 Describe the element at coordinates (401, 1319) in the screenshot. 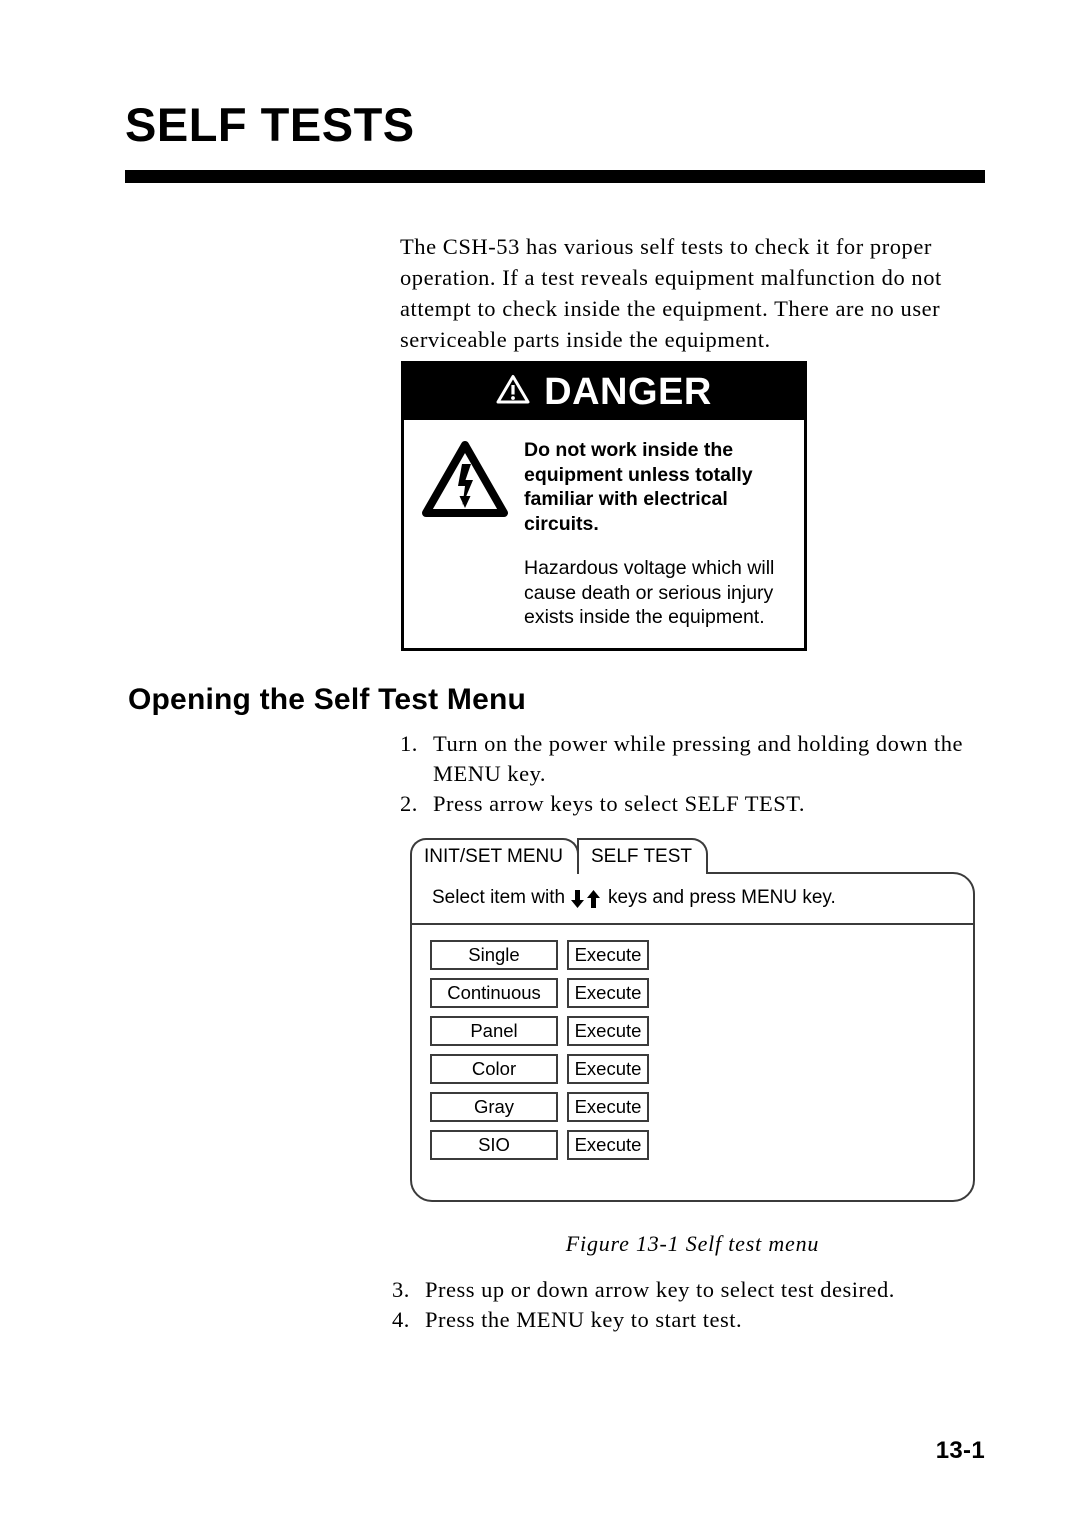

I see `step-number: 4.` at that location.